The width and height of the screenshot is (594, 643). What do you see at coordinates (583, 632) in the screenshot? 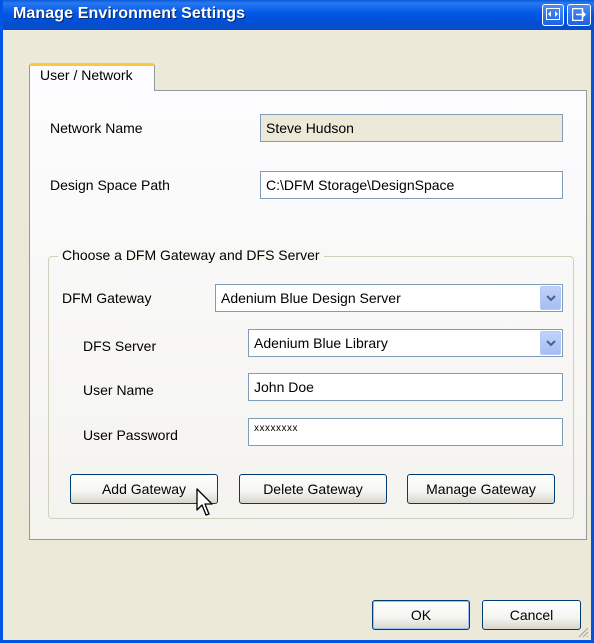
I see `resize-grip-icon` at bounding box center [583, 632].